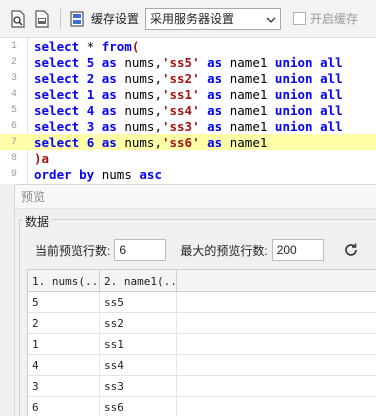 This screenshot has height=416, width=376. Describe the element at coordinates (64, 323) in the screenshot. I see `table-cell: 2` at that location.